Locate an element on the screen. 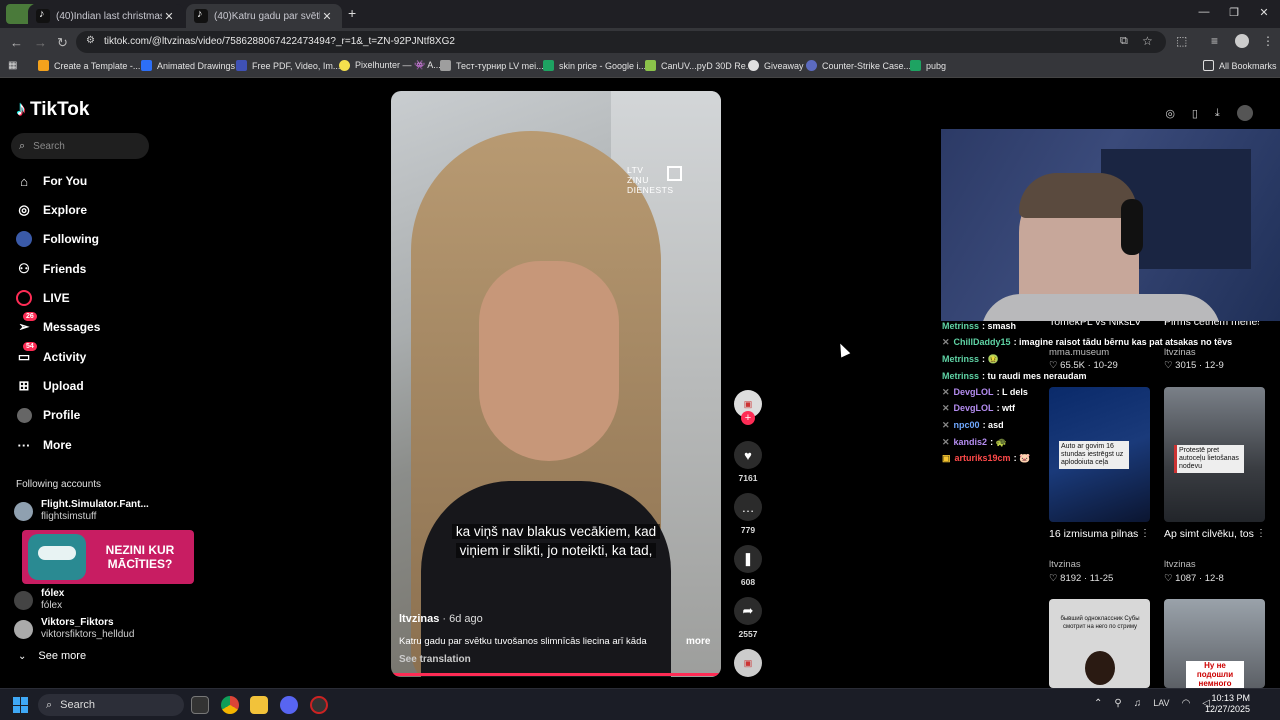  restore-icon: ❐ is located at coordinates (1234, 12).